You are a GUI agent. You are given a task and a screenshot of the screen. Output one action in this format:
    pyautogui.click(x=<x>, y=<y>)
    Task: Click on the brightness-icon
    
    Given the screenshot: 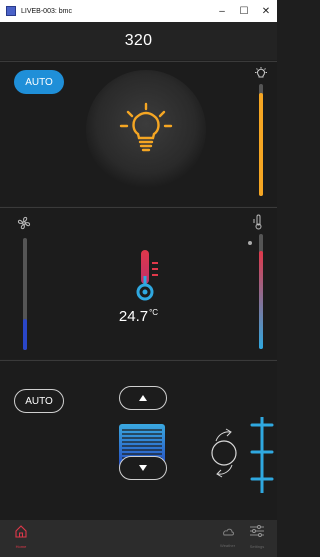 What is the action you would take?
    pyautogui.click(x=261, y=72)
    